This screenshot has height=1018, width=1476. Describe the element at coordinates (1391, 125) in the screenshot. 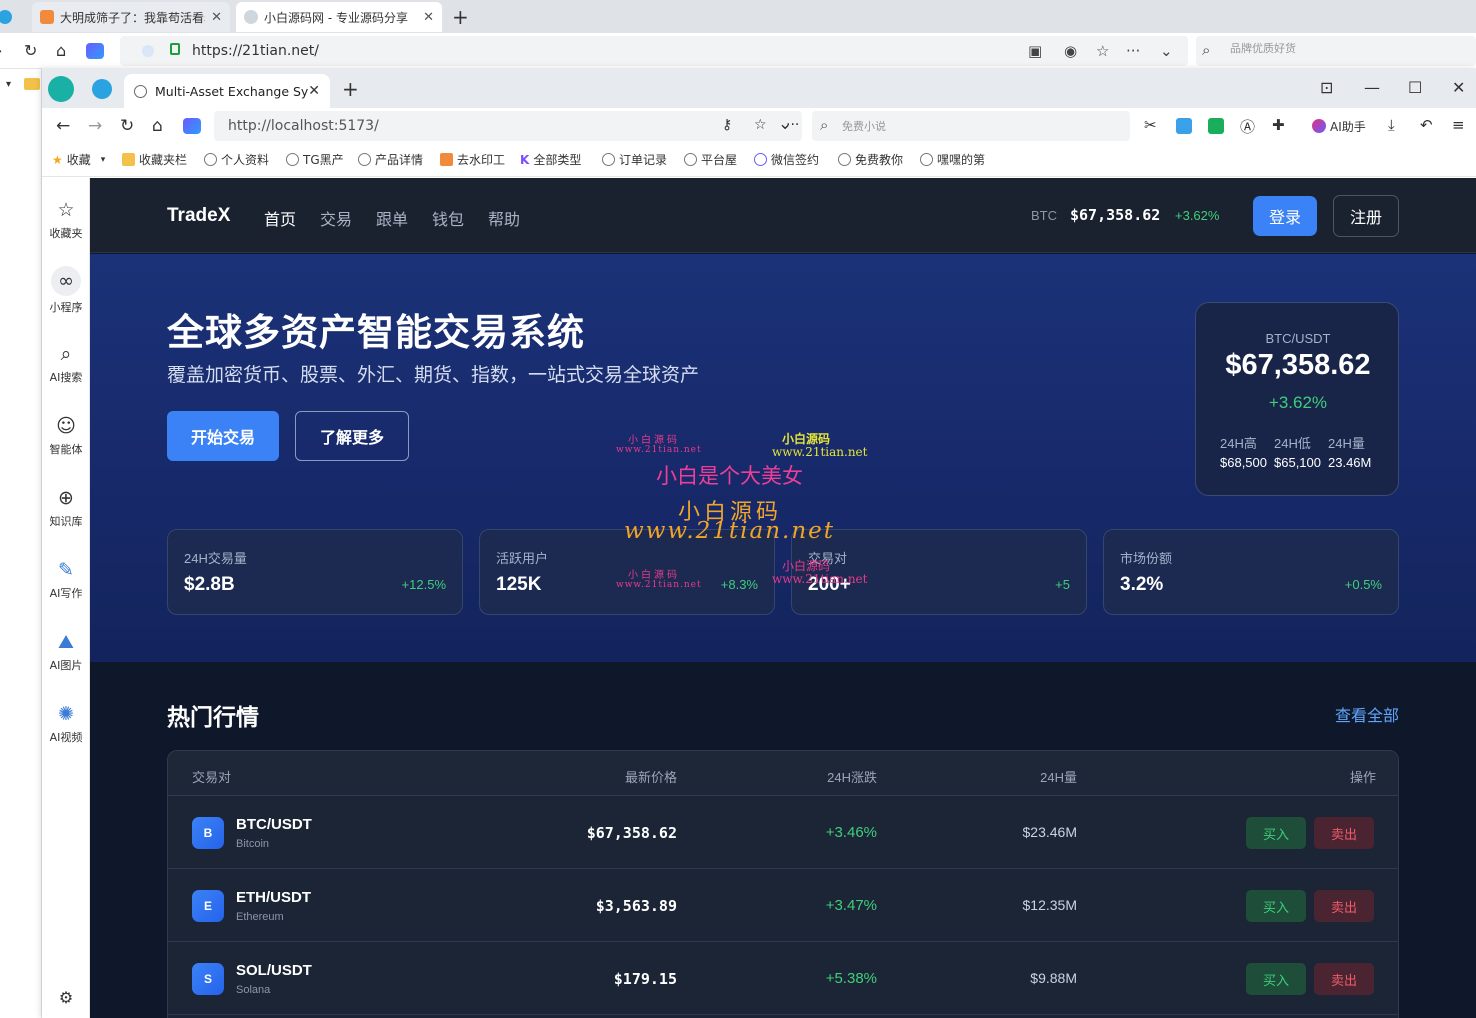

I see `download-icon: ⤓` at that location.